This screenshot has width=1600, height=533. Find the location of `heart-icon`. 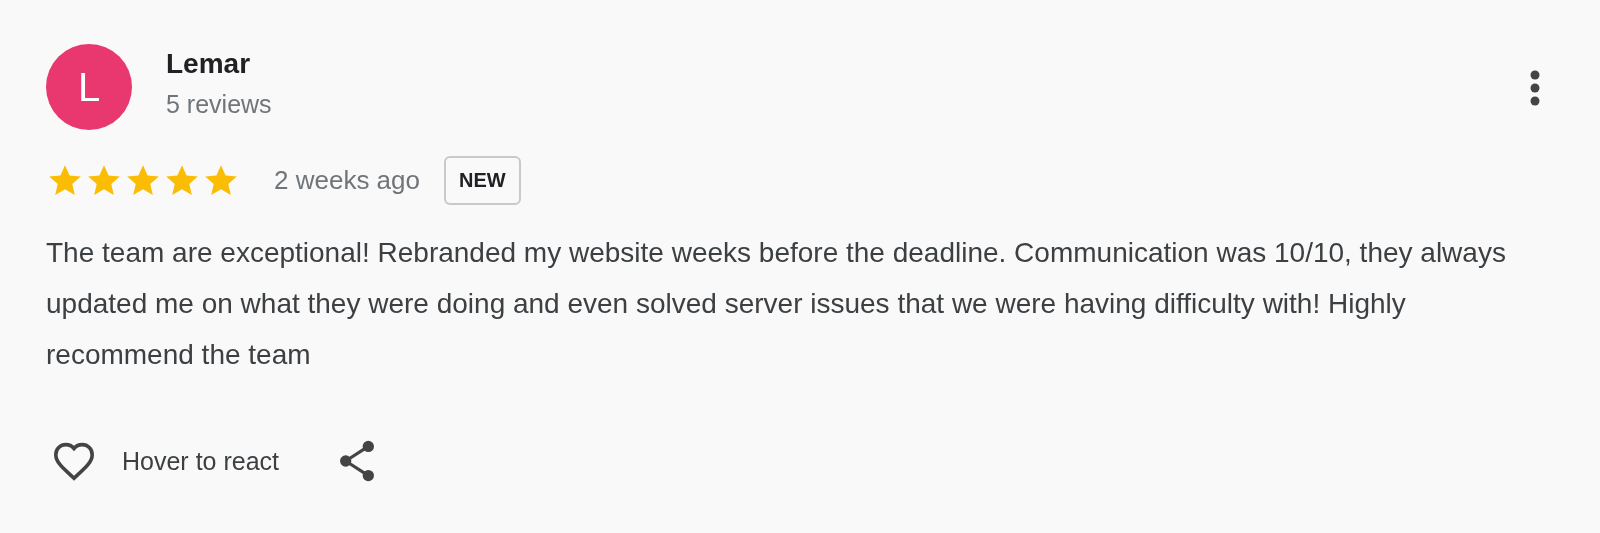

heart-icon is located at coordinates (74, 461).